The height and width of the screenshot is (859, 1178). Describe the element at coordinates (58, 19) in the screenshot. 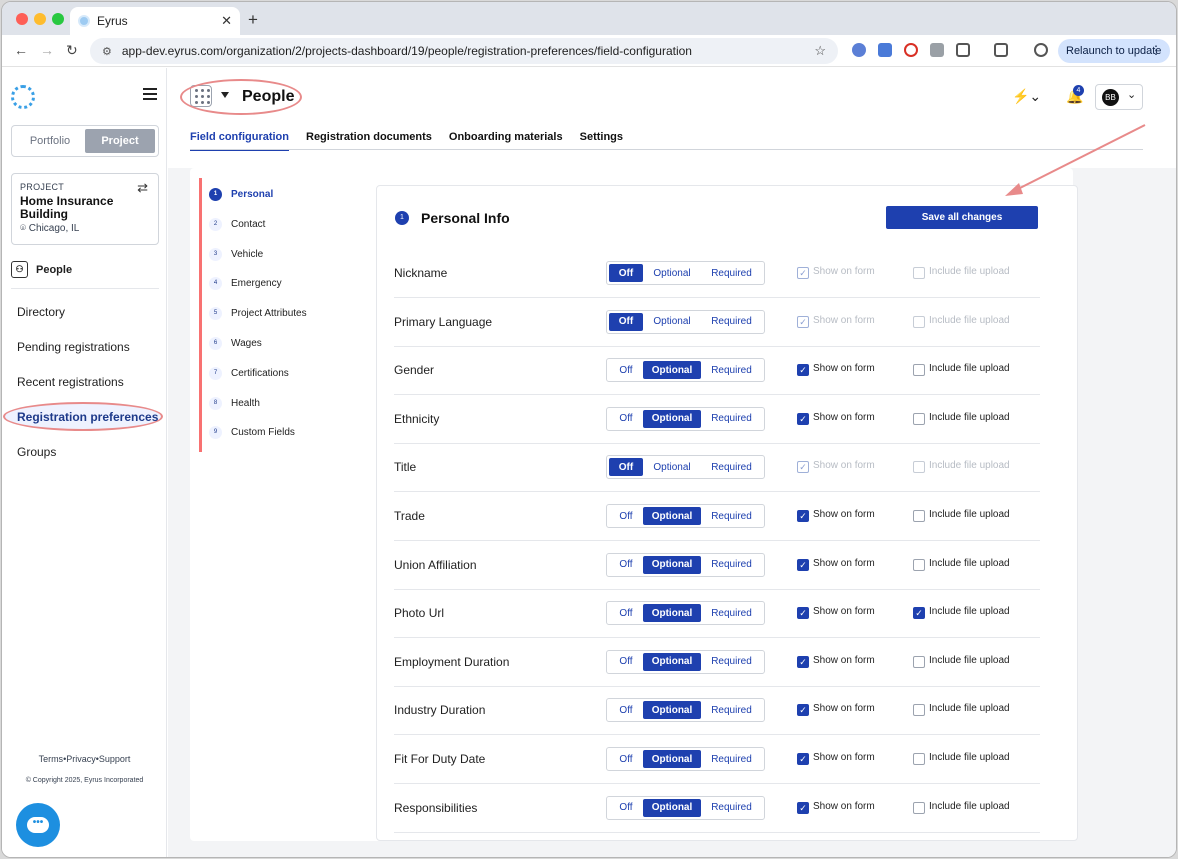

I see `maximize-window-button` at that location.